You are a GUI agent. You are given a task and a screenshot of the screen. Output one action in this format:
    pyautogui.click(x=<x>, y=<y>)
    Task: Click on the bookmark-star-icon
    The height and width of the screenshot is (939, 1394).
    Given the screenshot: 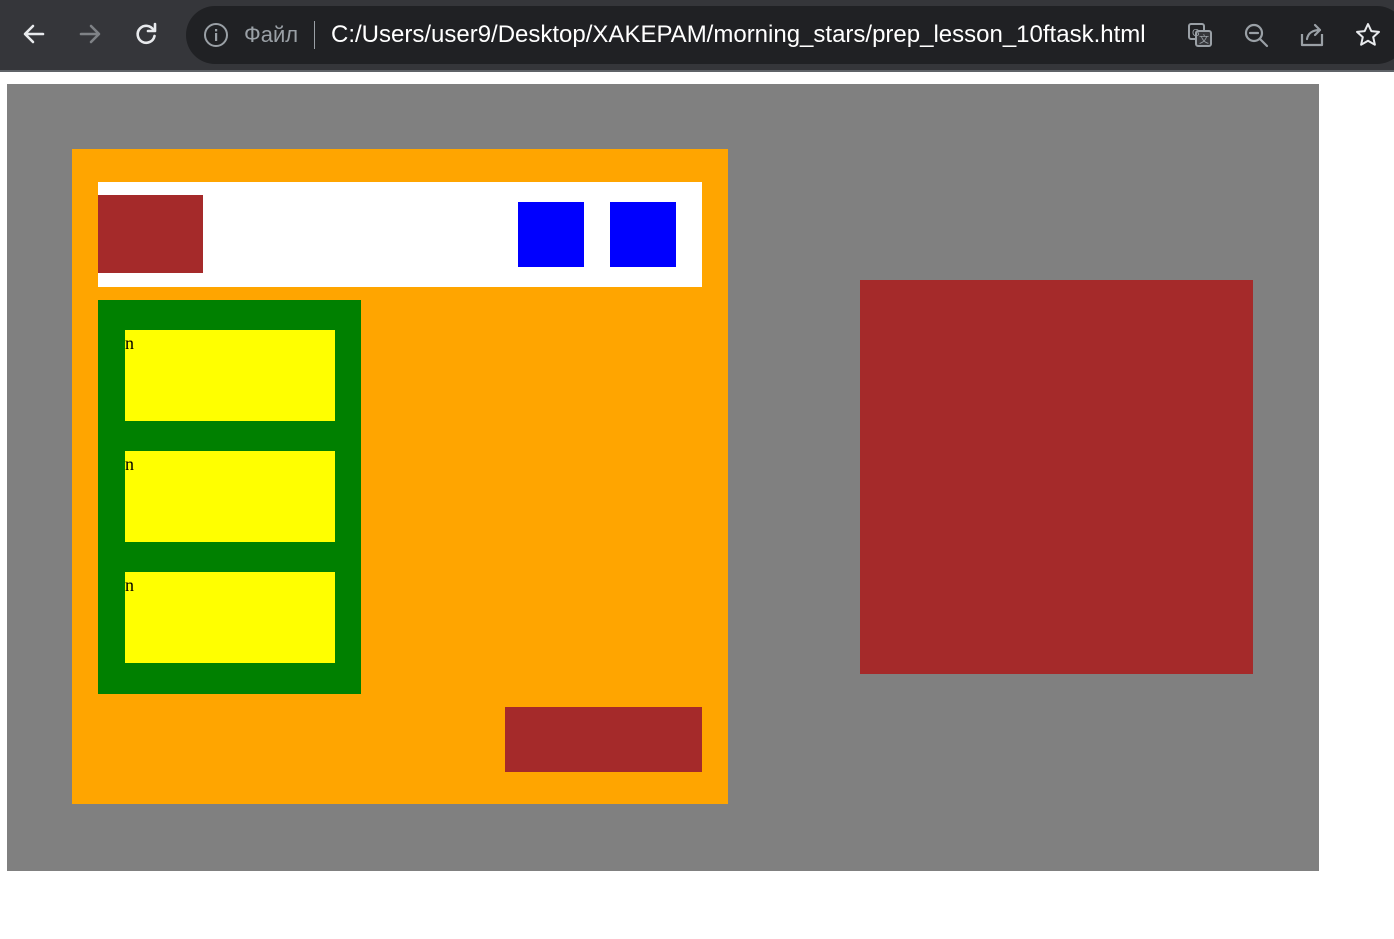 What is the action you would take?
    pyautogui.click(x=1368, y=35)
    